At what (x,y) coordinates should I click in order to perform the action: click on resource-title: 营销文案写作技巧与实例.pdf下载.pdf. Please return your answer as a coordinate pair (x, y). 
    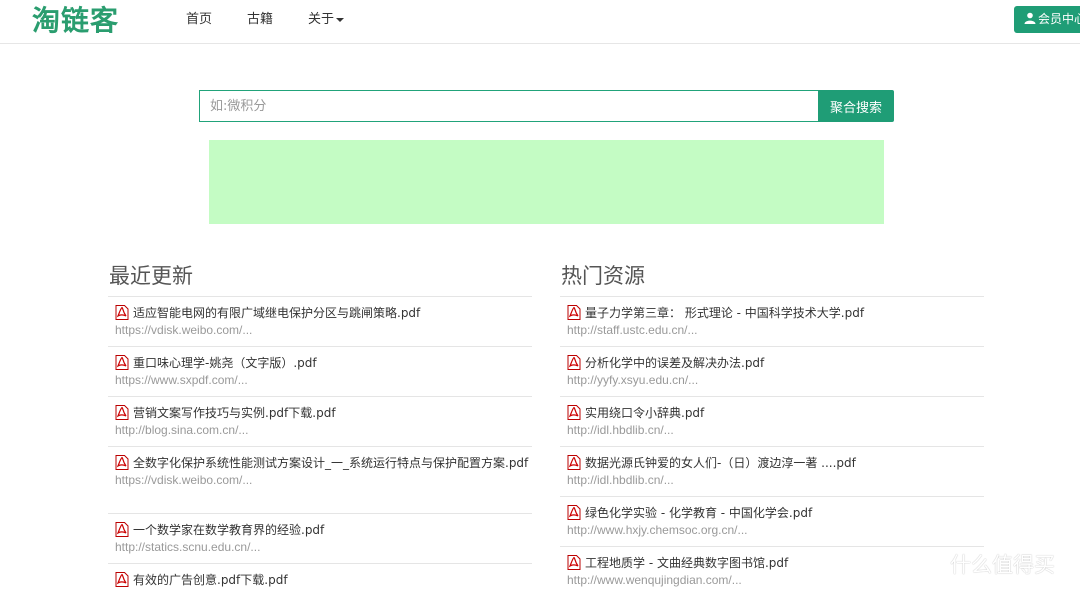
    Looking at the image, I should click on (323, 413).